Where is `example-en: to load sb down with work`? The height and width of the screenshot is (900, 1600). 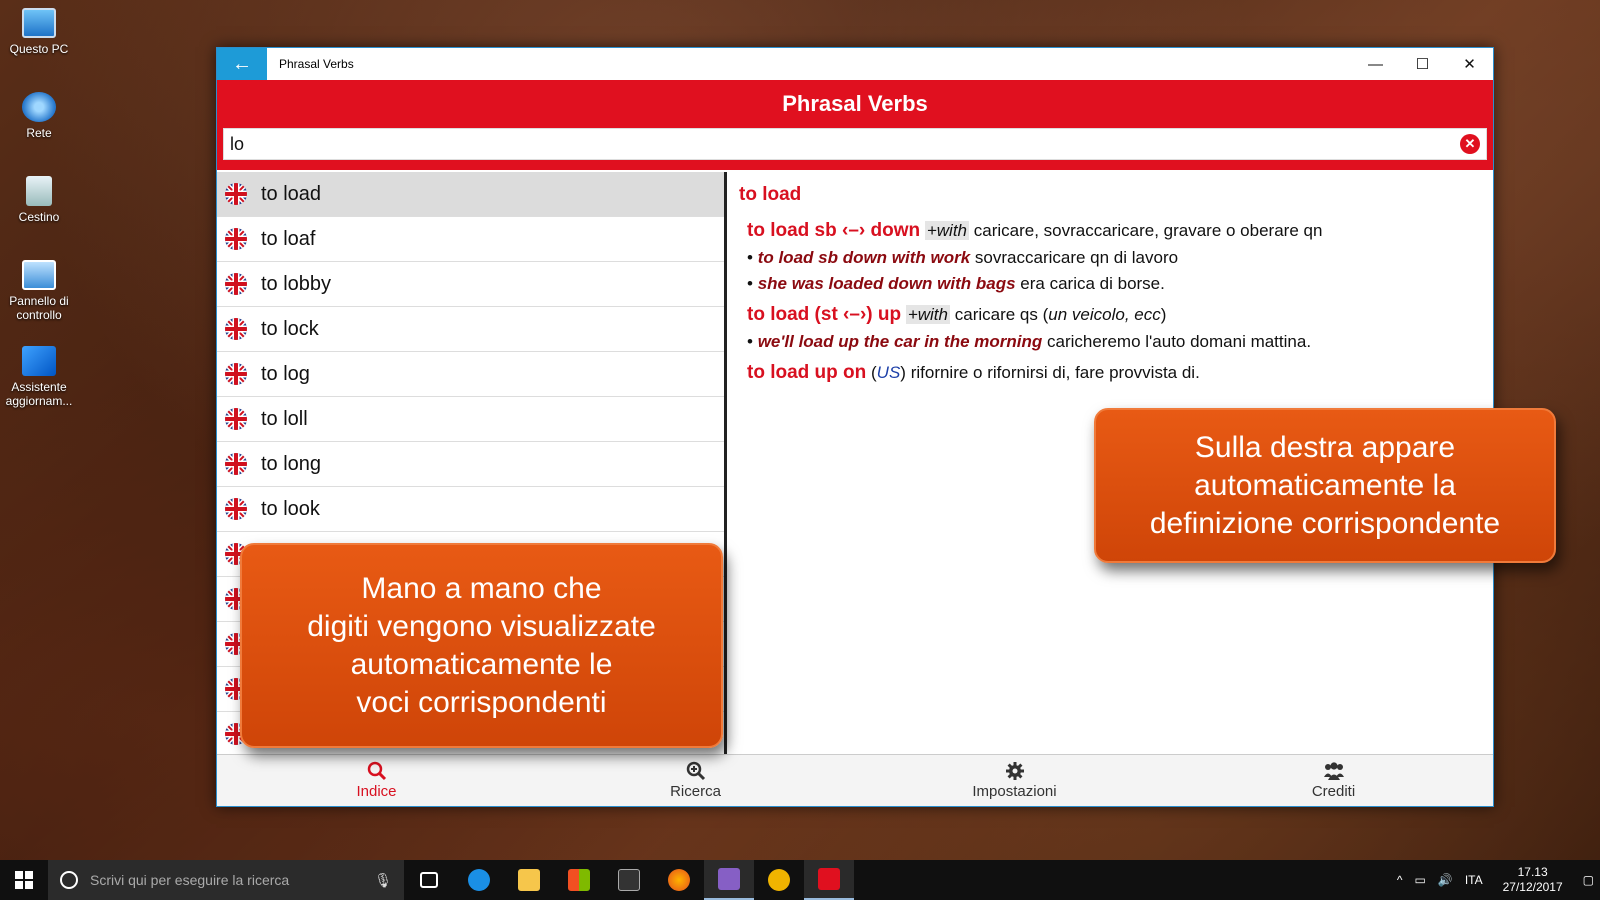 example-en: to load sb down with work is located at coordinates (864, 257).